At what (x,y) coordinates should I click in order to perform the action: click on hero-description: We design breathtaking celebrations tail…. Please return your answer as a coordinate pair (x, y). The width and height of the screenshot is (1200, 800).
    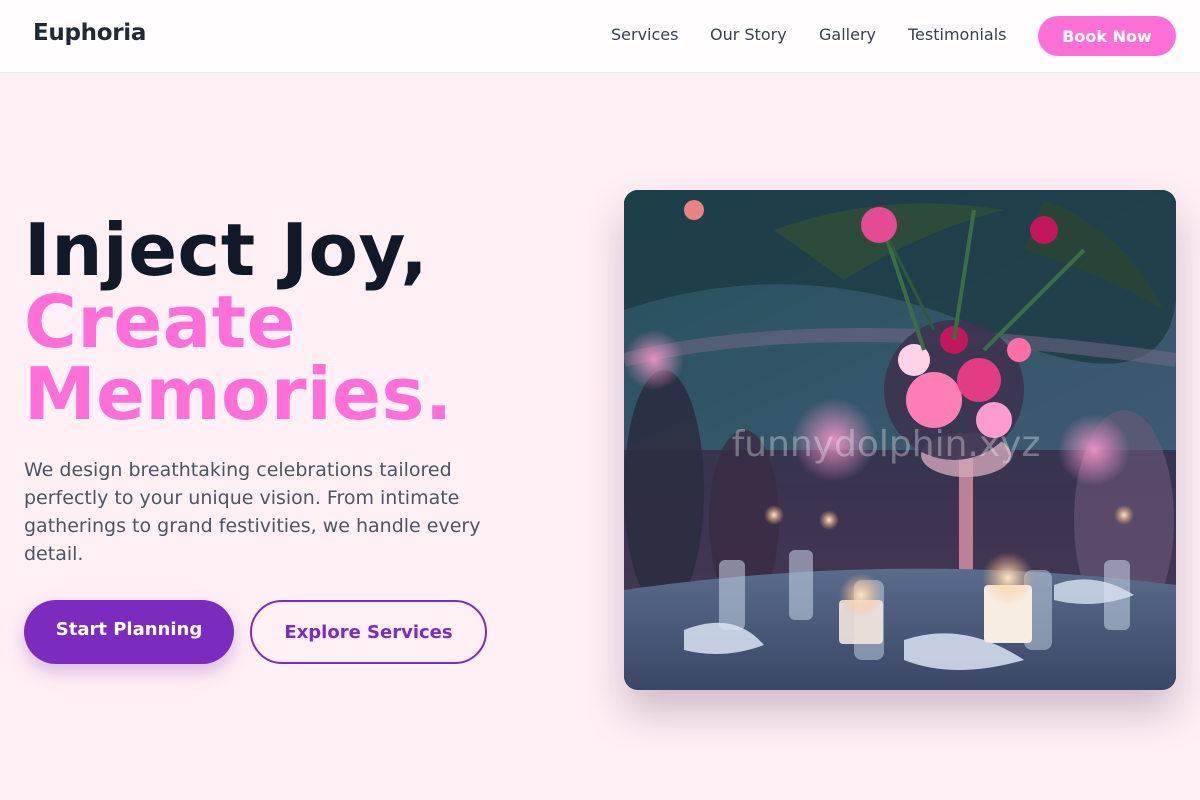
    Looking at the image, I should click on (252, 512).